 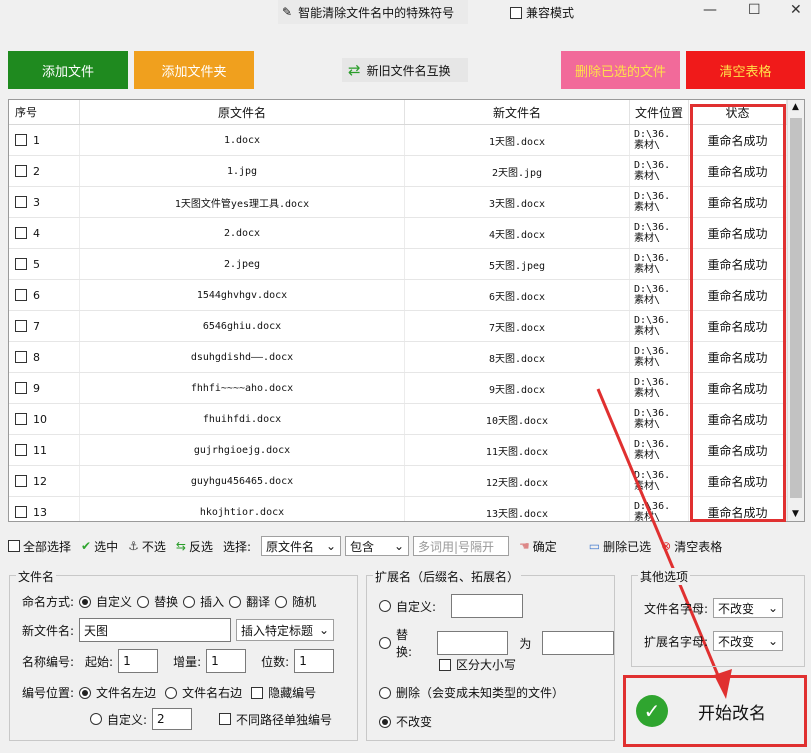 I want to click on table-row: 1 1.docx 1天图.docx D:\36. 素材\ 重命名成功, so click(x=406, y=140).